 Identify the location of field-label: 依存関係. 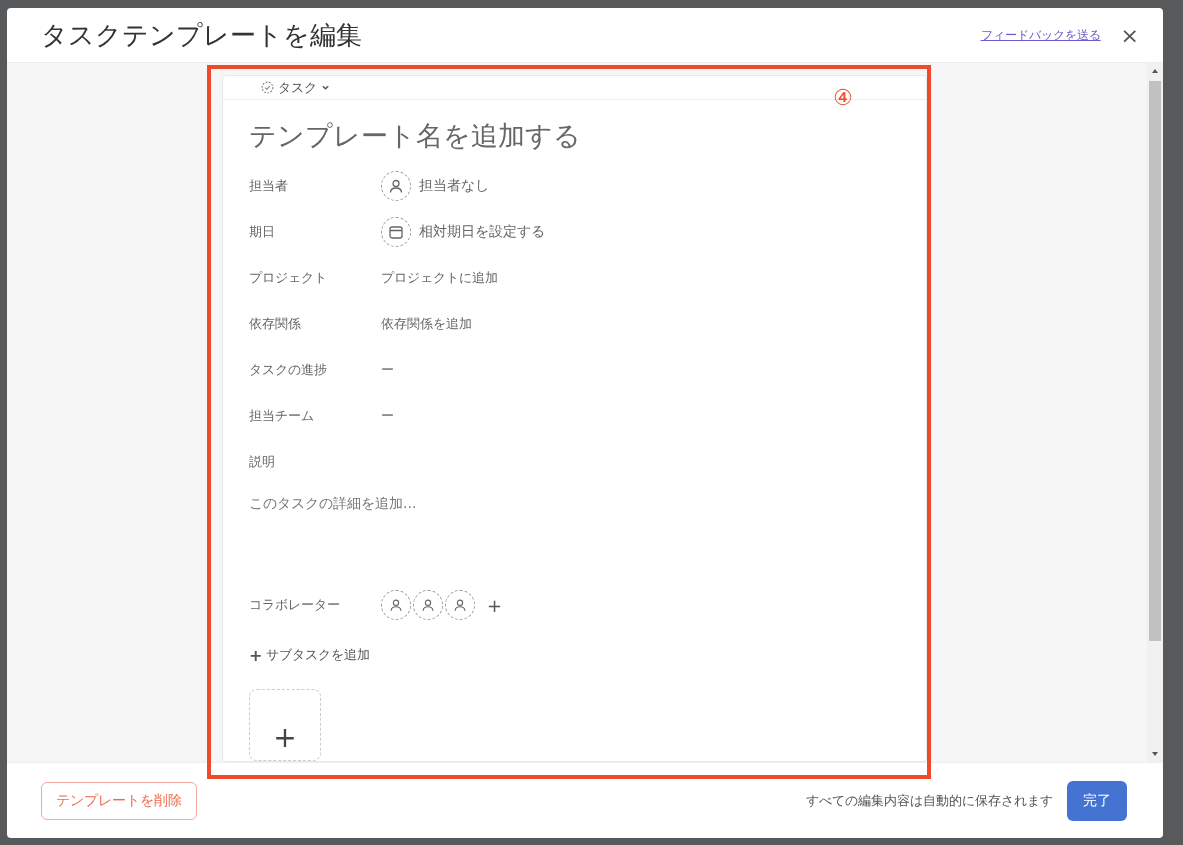
(275, 324).